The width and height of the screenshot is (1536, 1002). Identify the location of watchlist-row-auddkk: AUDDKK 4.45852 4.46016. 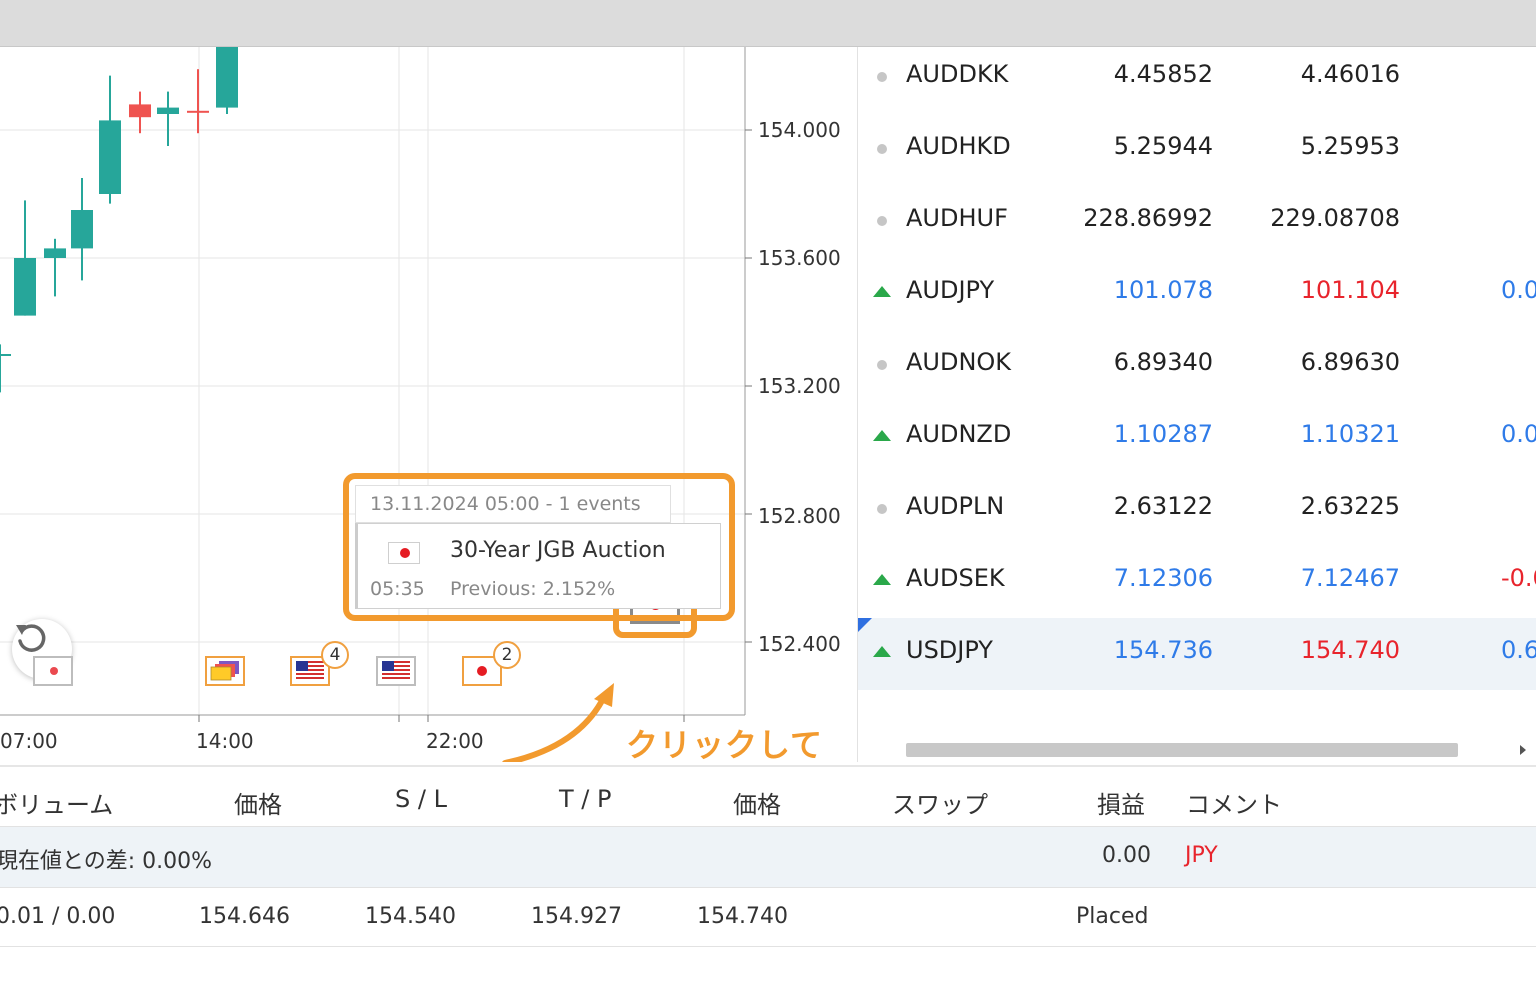
(1197, 80).